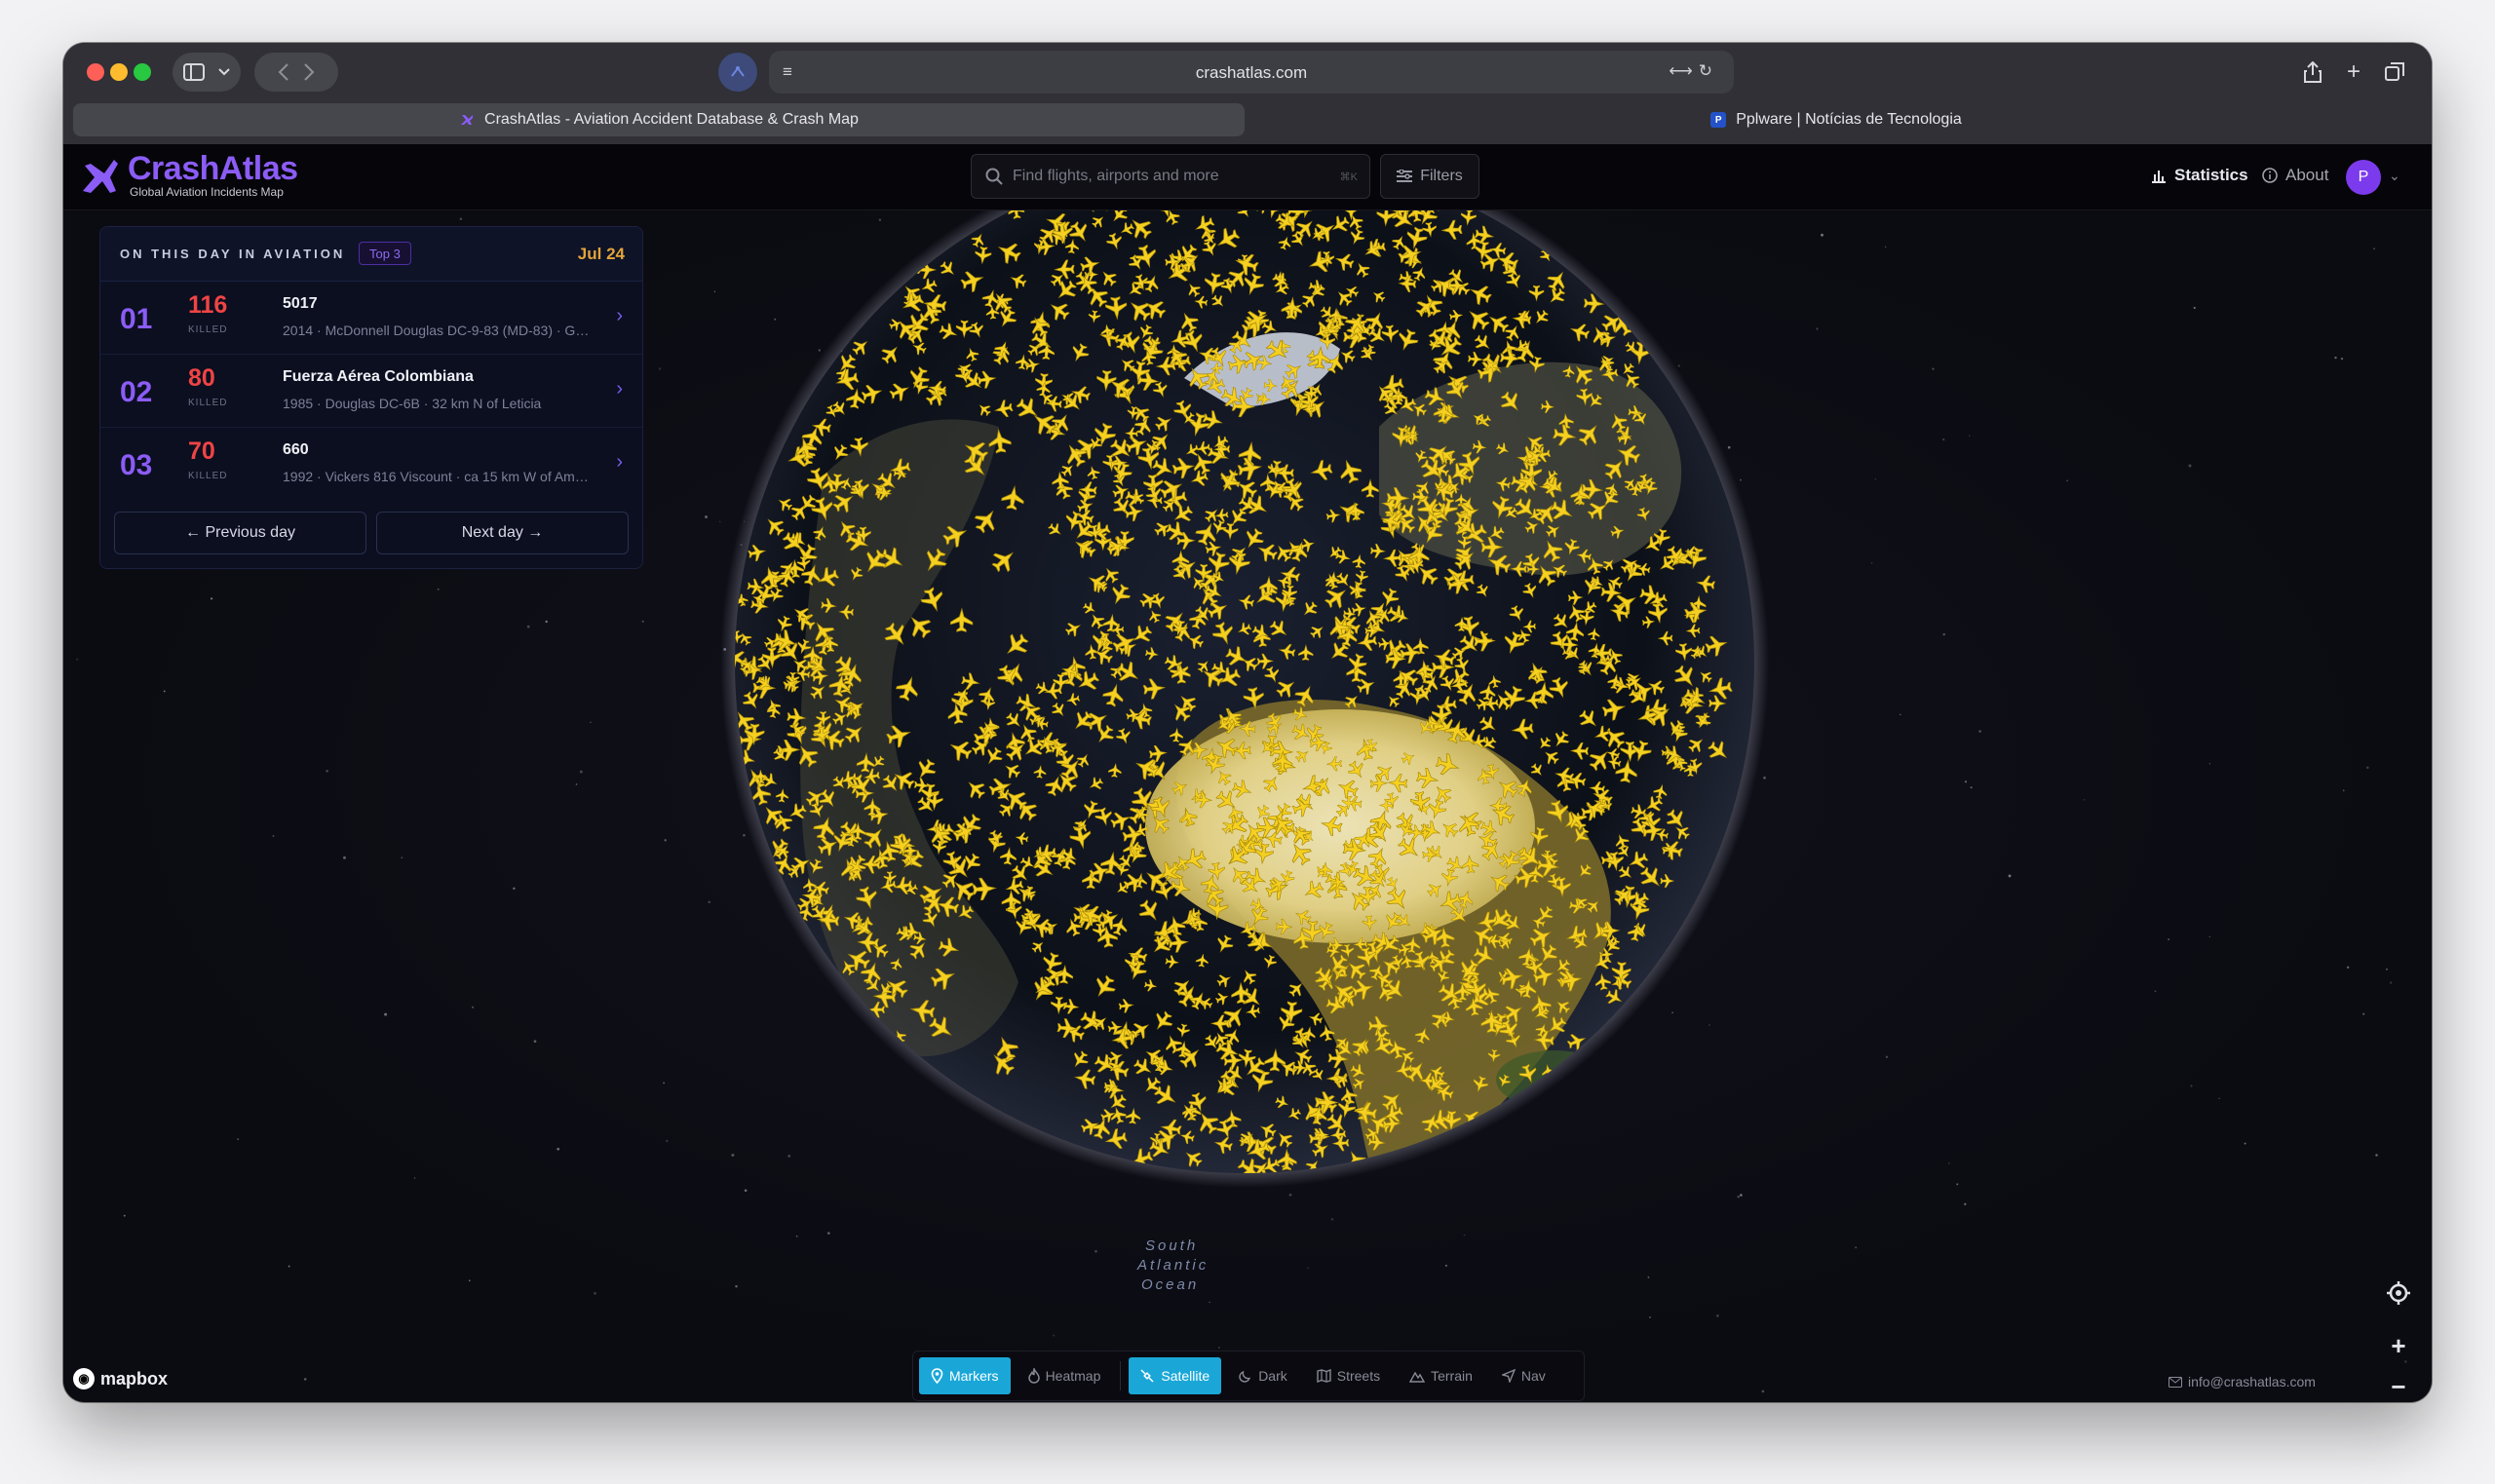 The width and height of the screenshot is (2495, 1484). What do you see at coordinates (1147, 1375) in the screenshot?
I see `satellite-icon` at bounding box center [1147, 1375].